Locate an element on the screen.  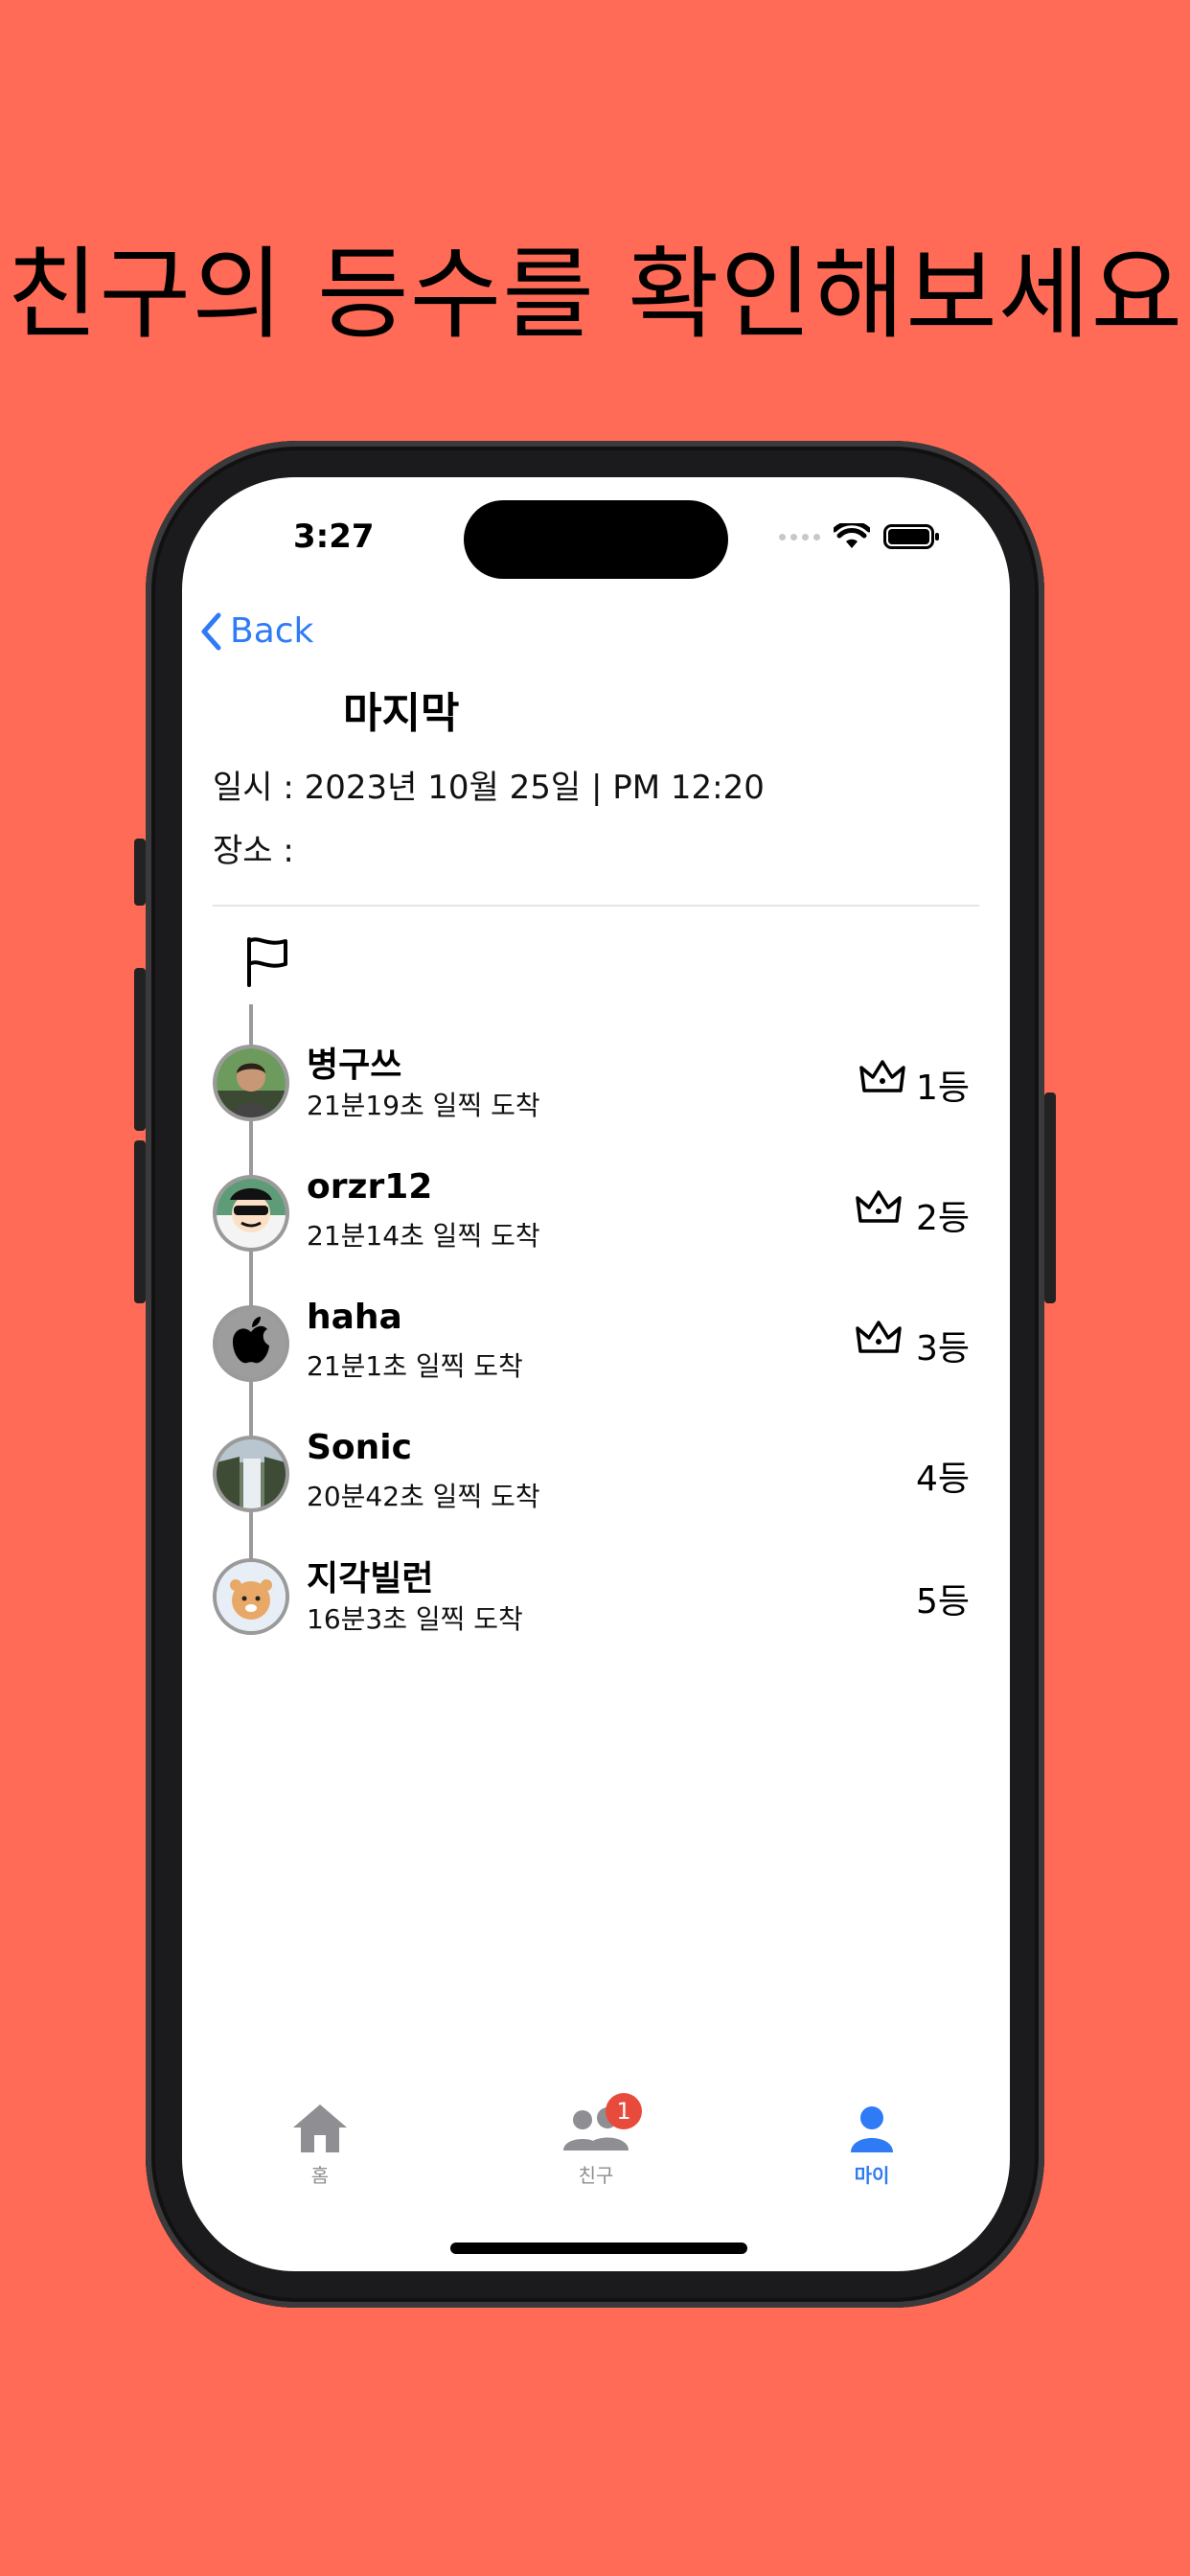
tab-my: 마이 is located at coordinates (872, 2144).